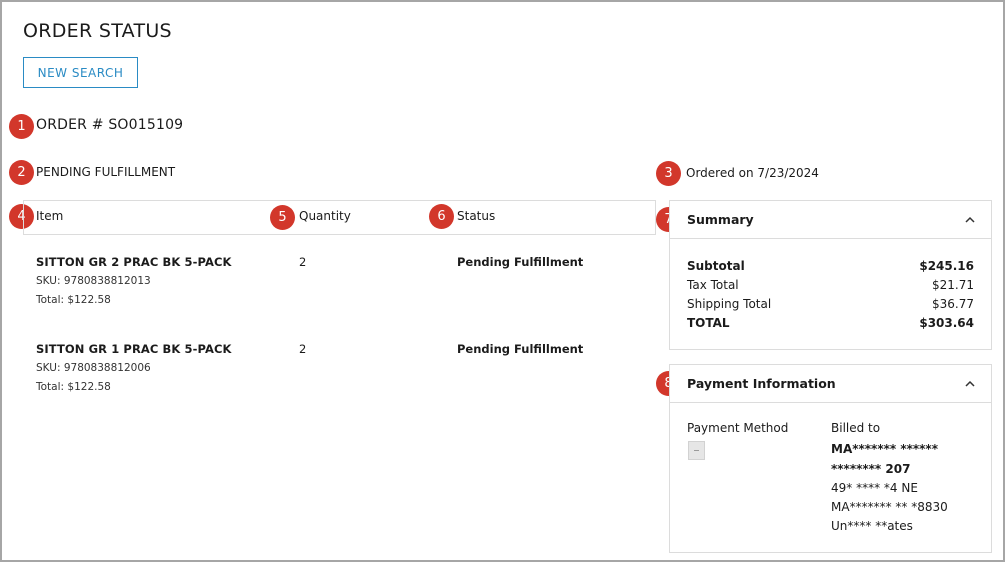  What do you see at coordinates (738, 428) in the screenshot?
I see `payment-method-label: Payment Method` at bounding box center [738, 428].